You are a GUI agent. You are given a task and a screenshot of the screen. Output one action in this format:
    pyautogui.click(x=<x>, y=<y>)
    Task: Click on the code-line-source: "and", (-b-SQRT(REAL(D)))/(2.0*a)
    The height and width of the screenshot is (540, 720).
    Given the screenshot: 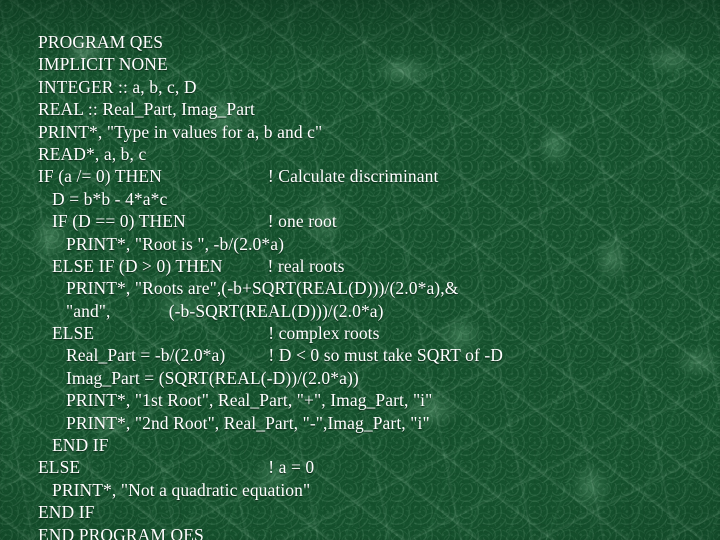 What is the action you would take?
    pyautogui.click(x=225, y=310)
    